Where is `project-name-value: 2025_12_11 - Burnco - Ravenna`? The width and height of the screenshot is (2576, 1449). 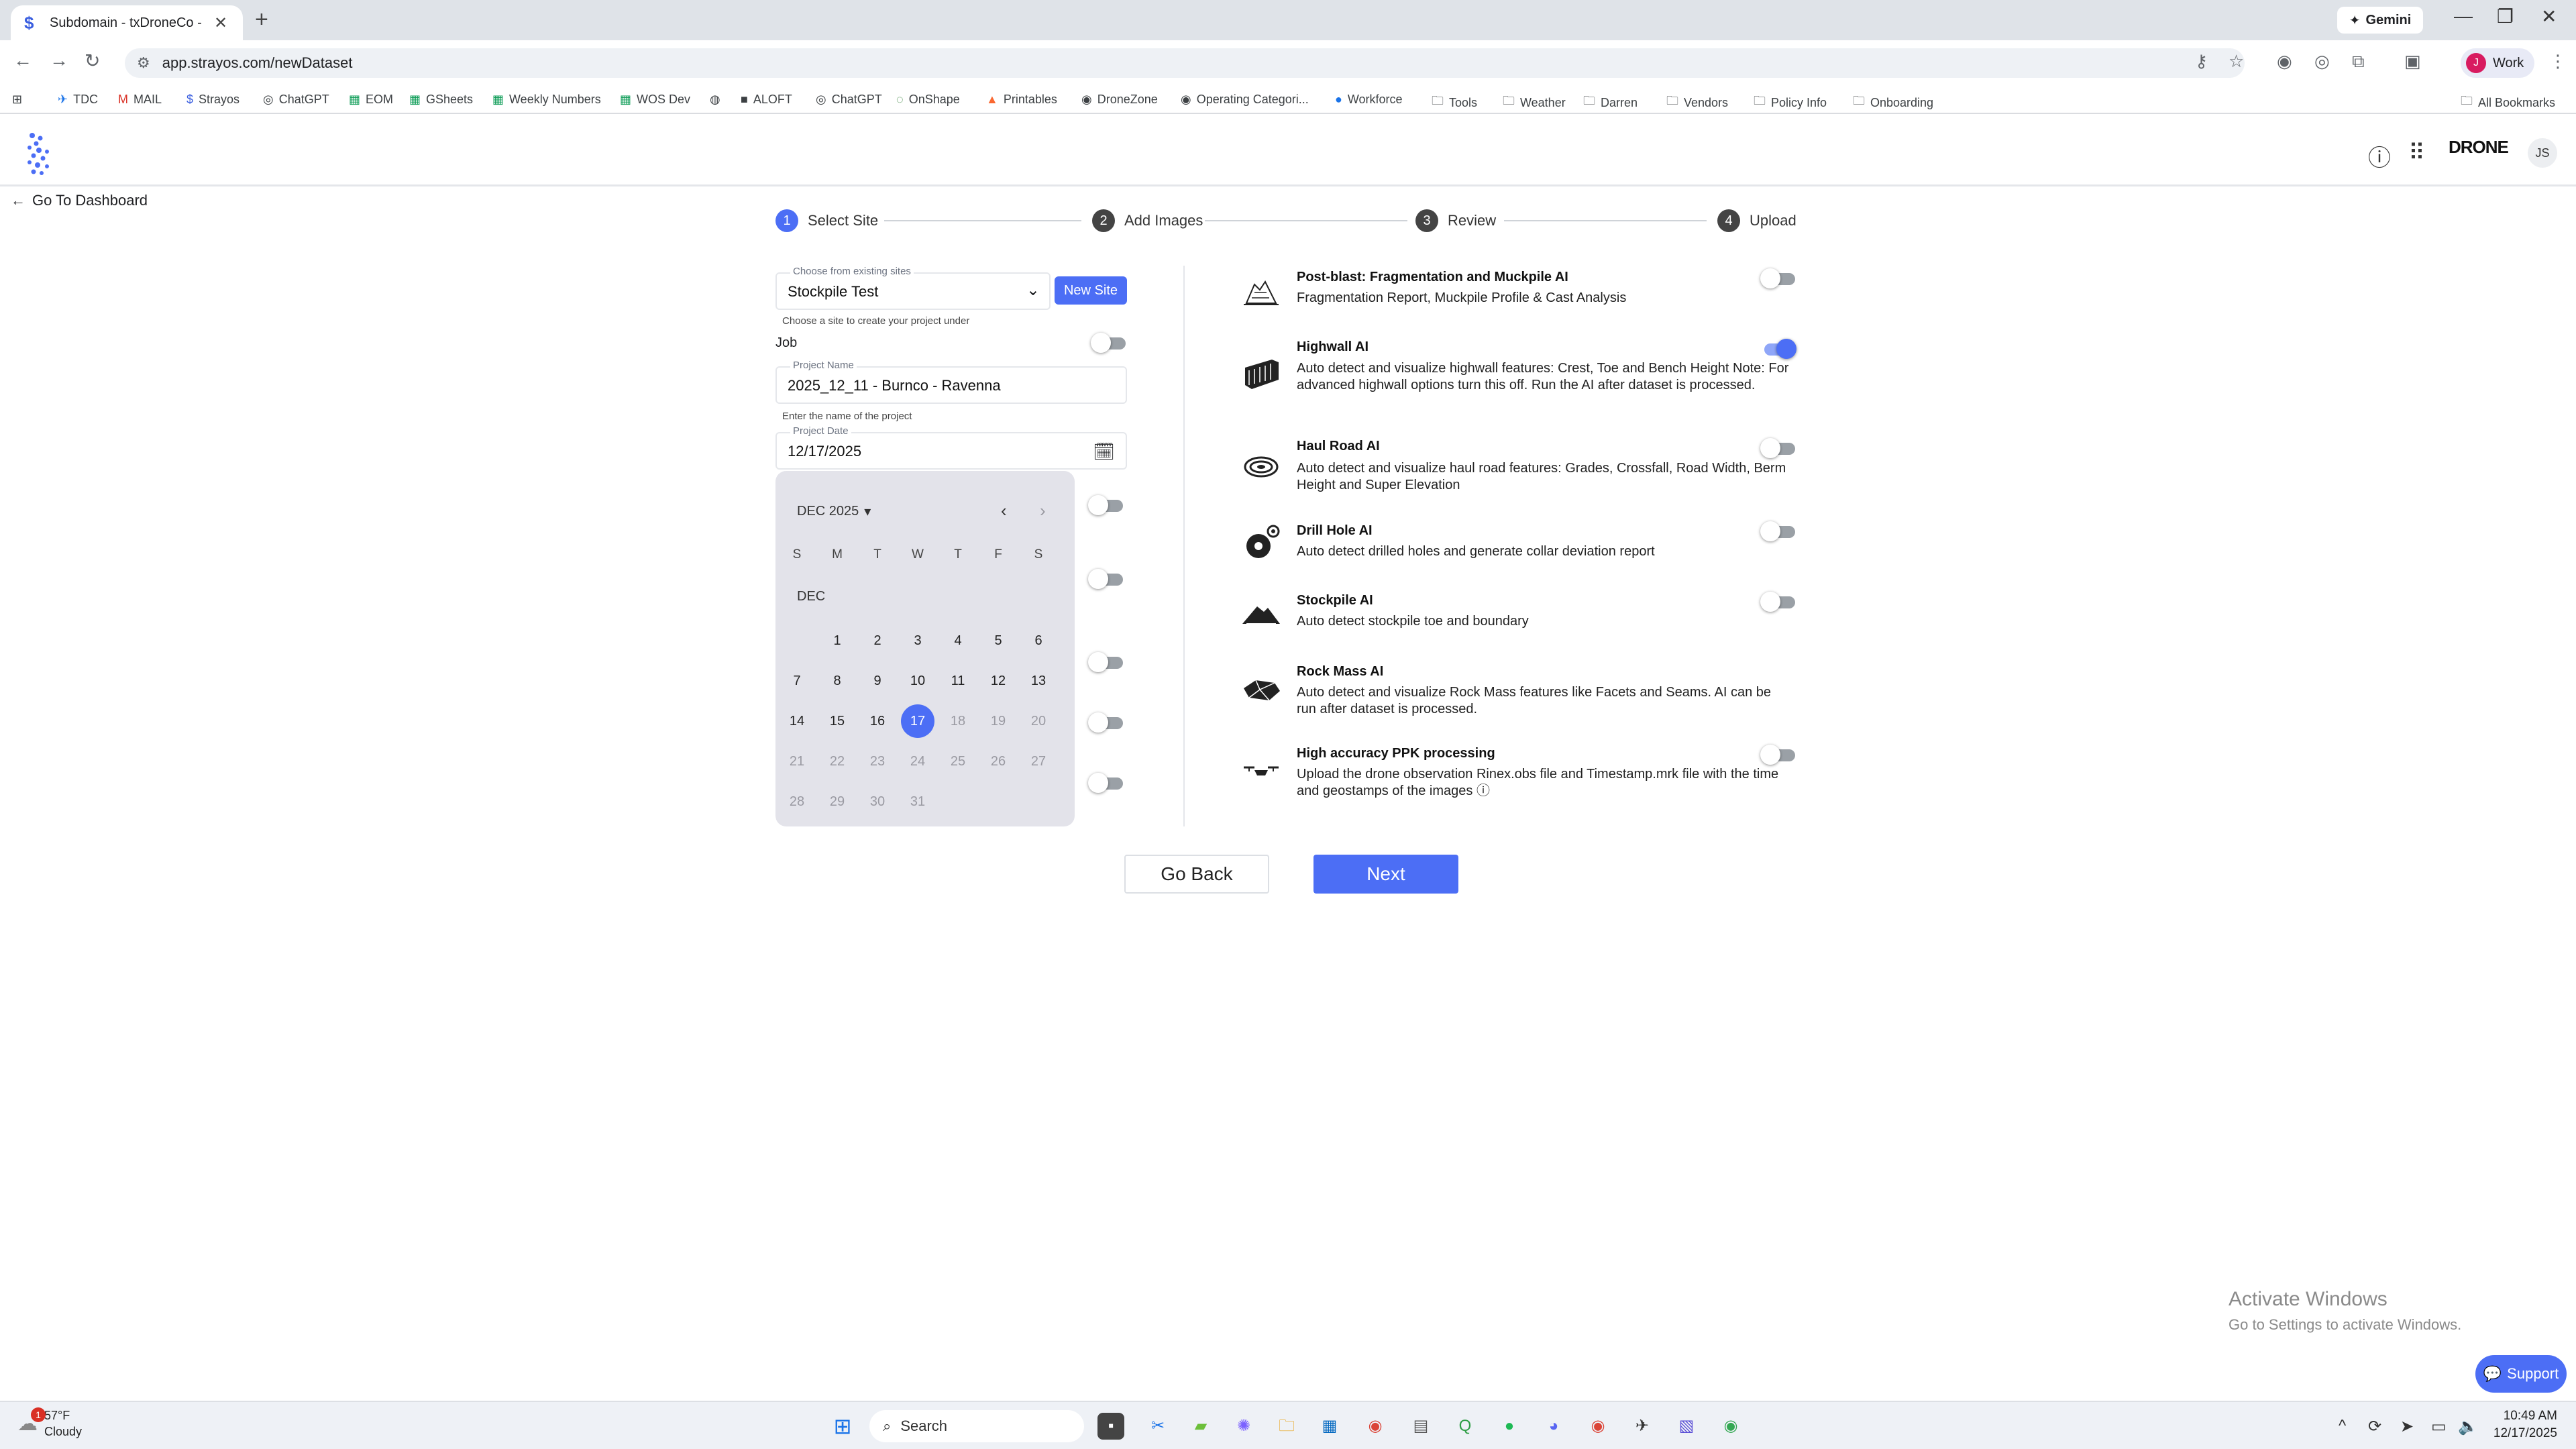 project-name-value: 2025_12_11 - Burnco - Ravenna is located at coordinates (894, 385).